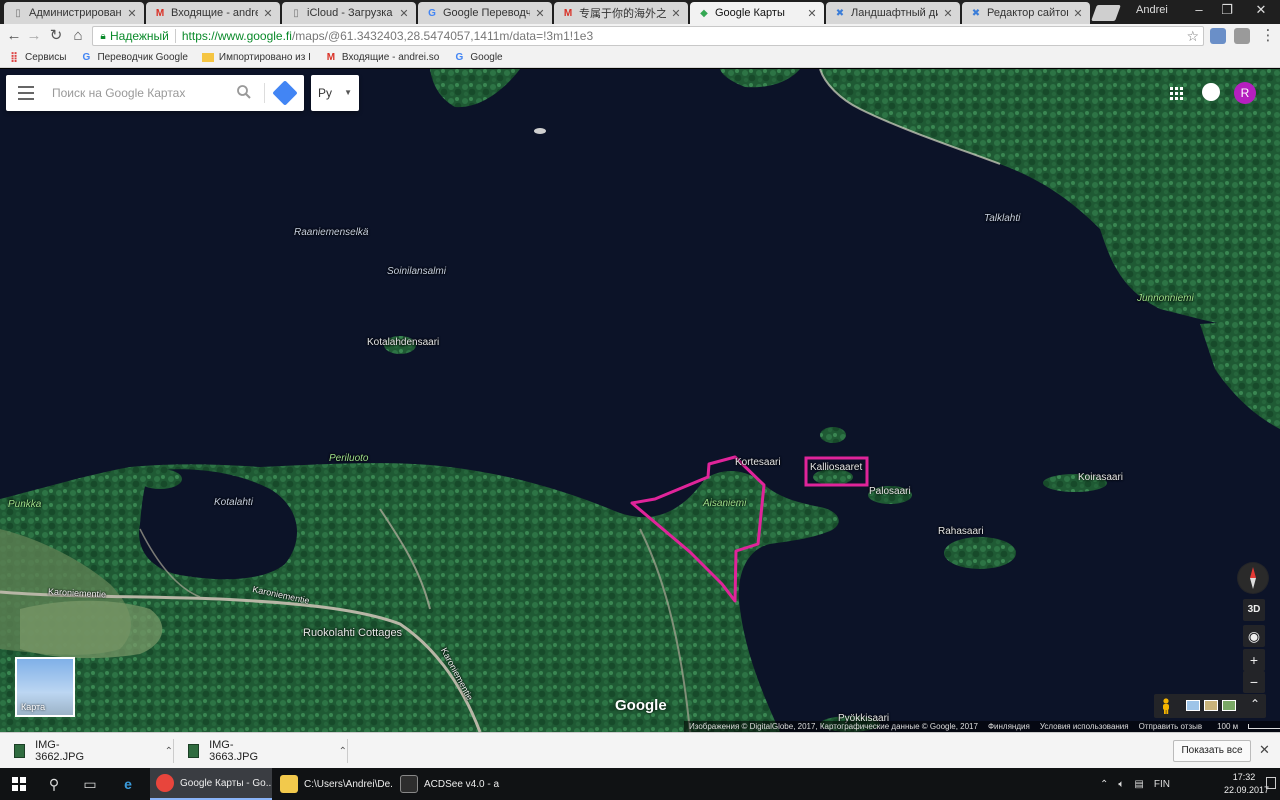 The height and width of the screenshot is (800, 1280). Describe the element at coordinates (1228, 726) in the screenshot. I see `scale-text: 100 м` at that location.